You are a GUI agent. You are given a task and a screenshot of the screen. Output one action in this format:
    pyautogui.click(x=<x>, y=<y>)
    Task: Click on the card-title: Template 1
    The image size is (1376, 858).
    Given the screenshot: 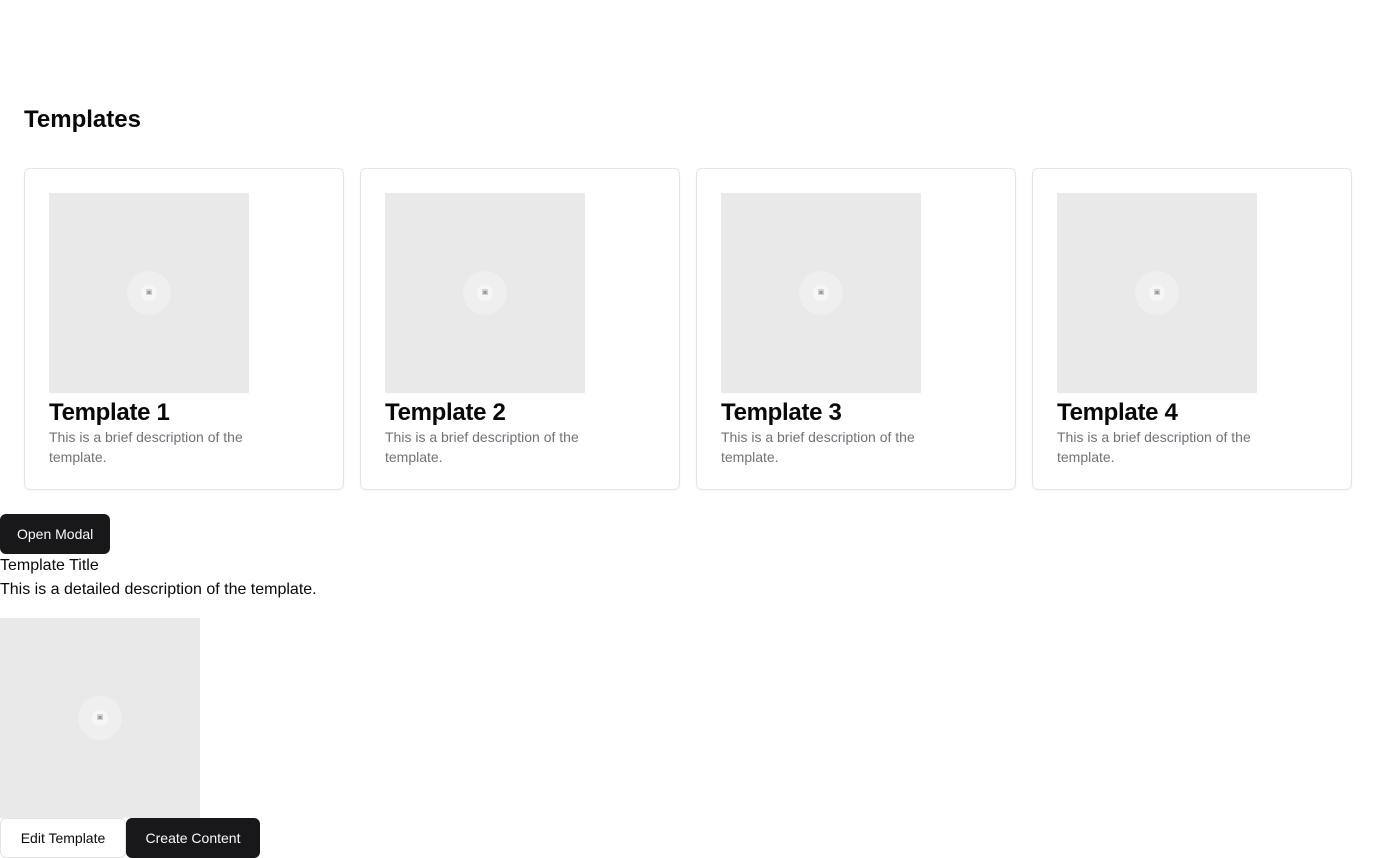 What is the action you would take?
    pyautogui.click(x=109, y=412)
    